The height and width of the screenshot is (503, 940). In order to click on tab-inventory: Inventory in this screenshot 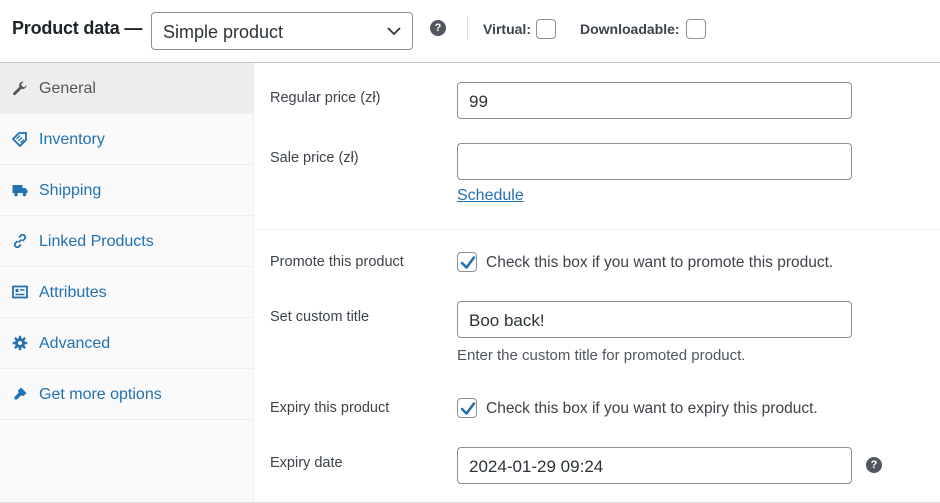, I will do `click(126, 139)`.